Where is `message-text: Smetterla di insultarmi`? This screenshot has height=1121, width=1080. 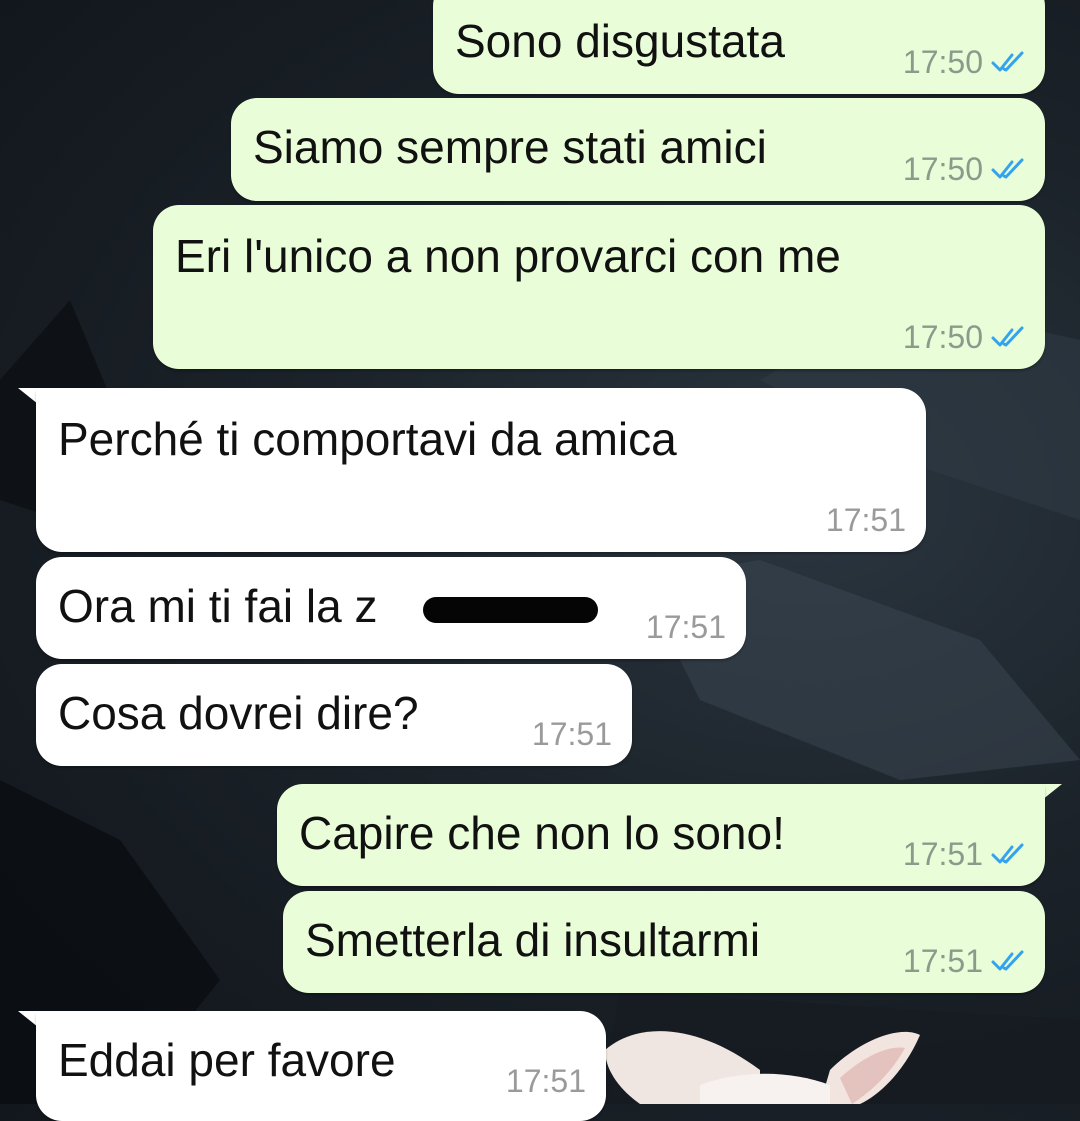 message-text: Smetterla di insultarmi is located at coordinates (533, 940).